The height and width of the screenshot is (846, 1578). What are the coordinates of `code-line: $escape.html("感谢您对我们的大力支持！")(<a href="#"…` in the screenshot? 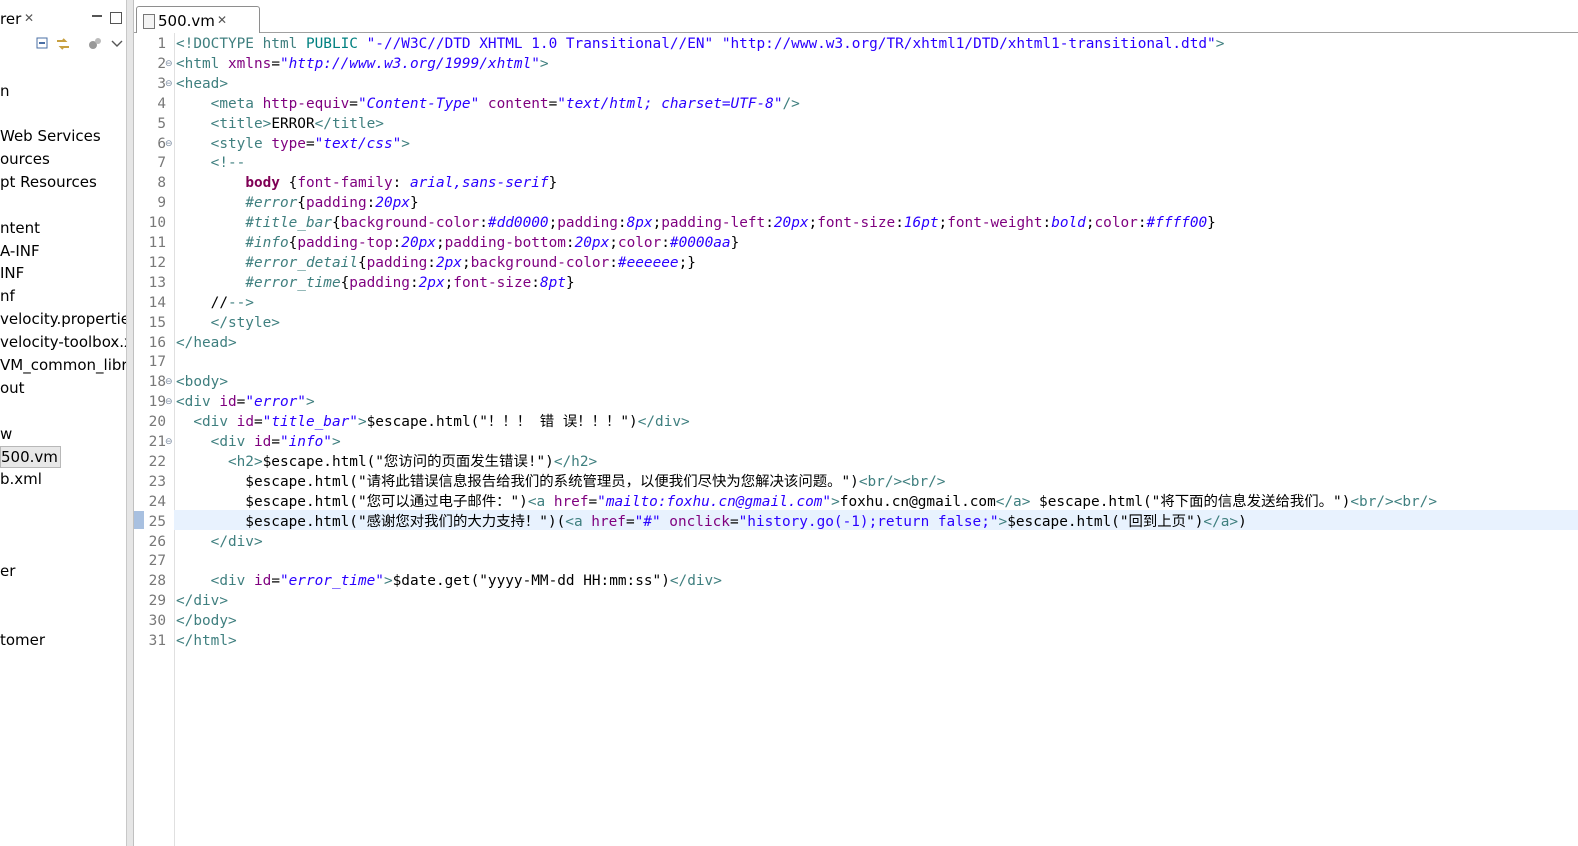 It's located at (711, 522).